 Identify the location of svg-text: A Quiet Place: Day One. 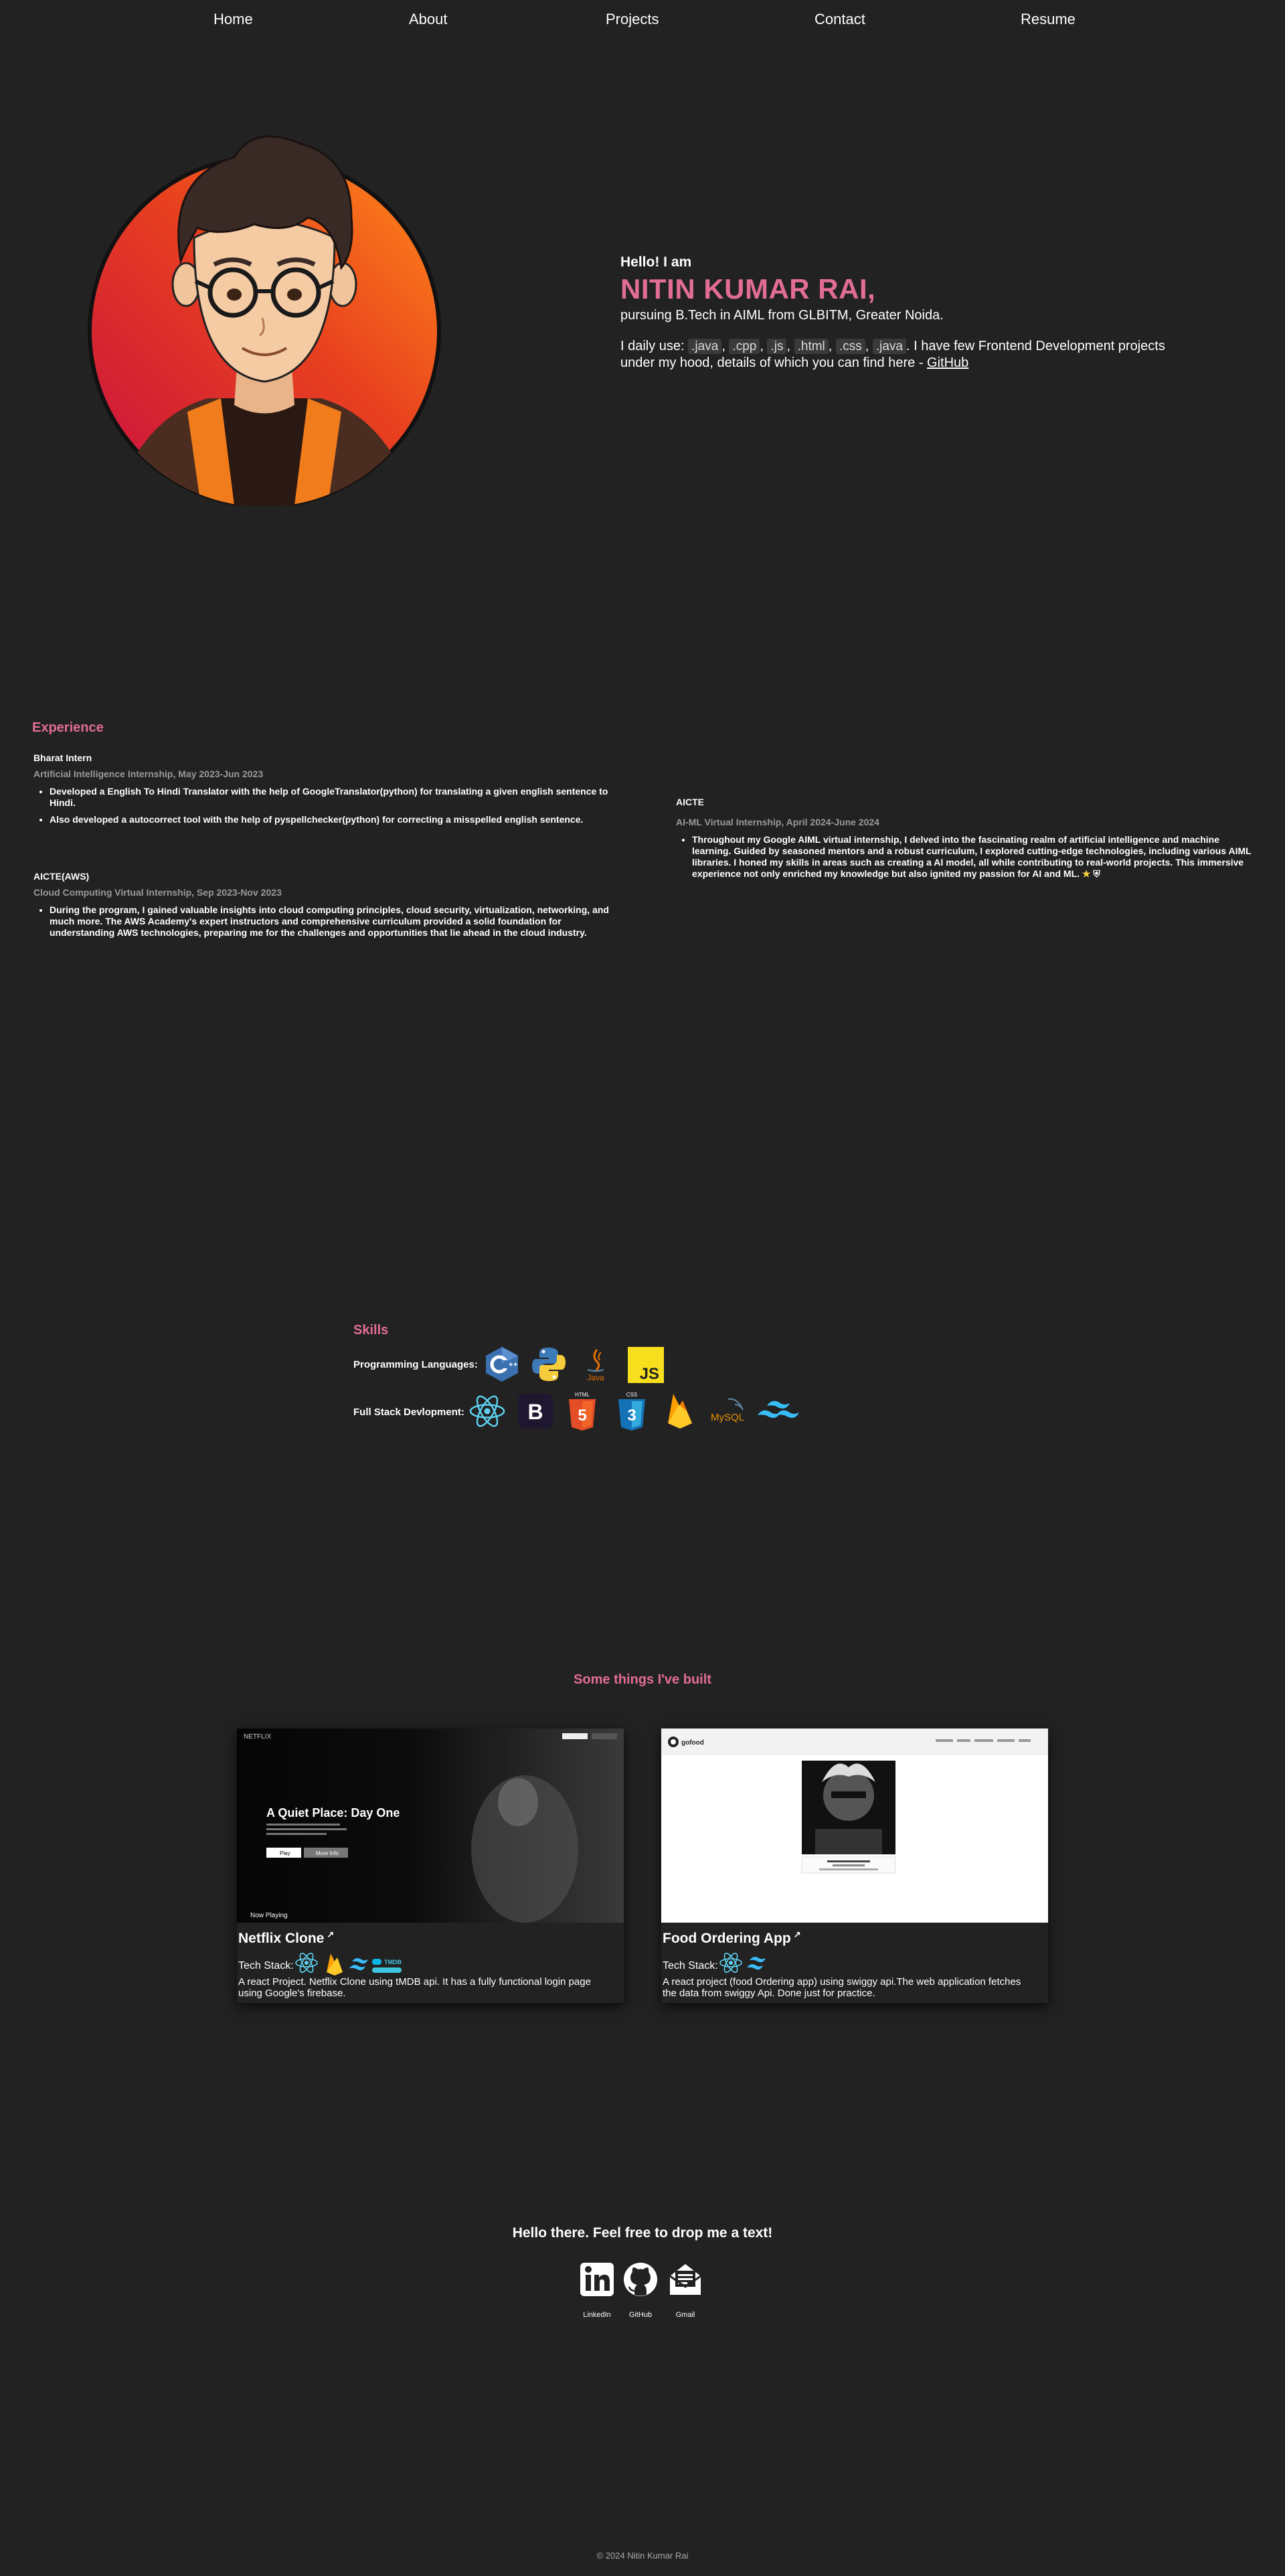
(333, 1813).